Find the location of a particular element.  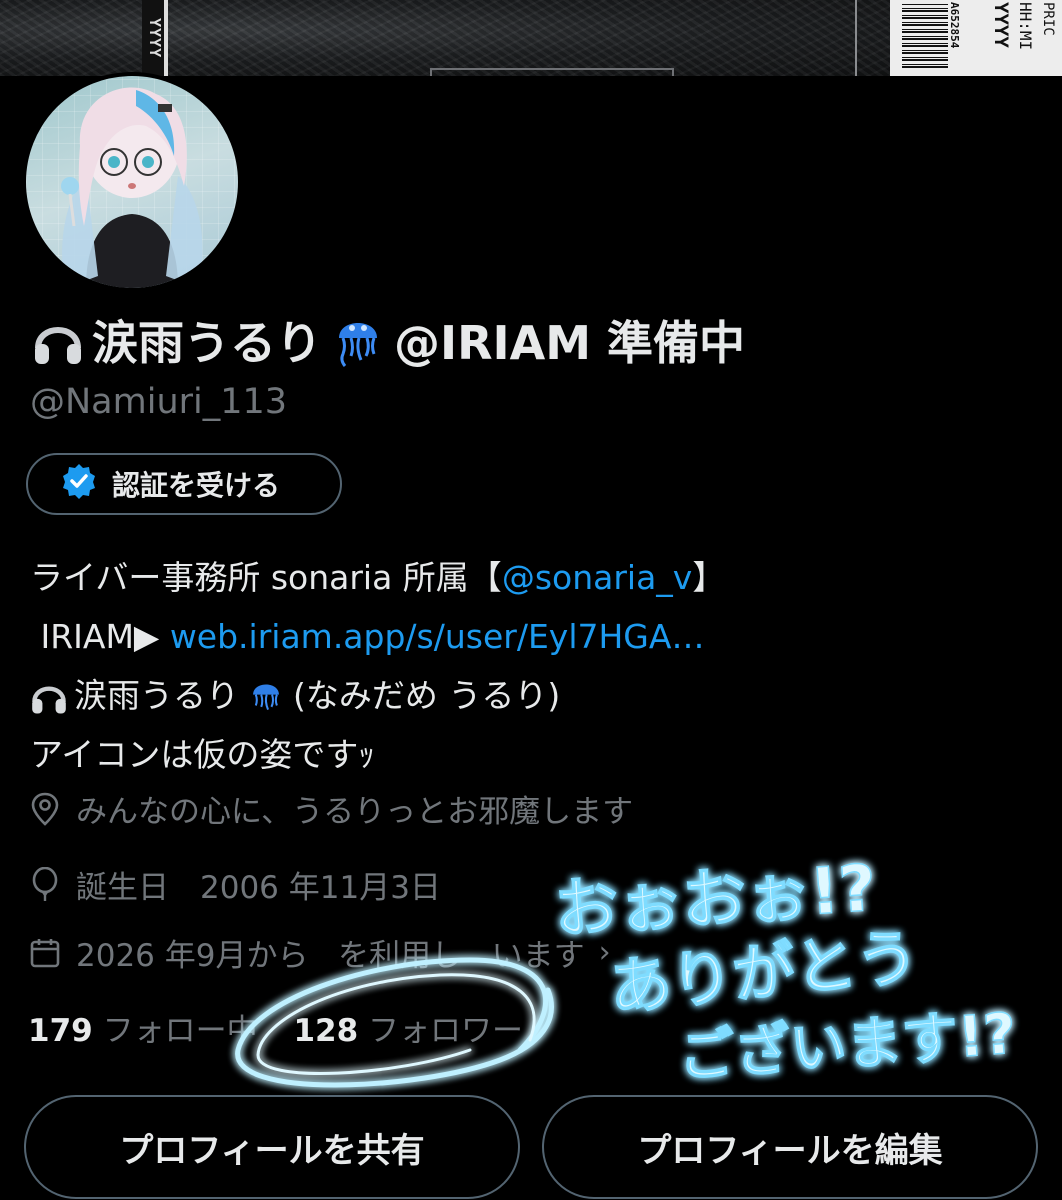

avatar is located at coordinates (132, 182).